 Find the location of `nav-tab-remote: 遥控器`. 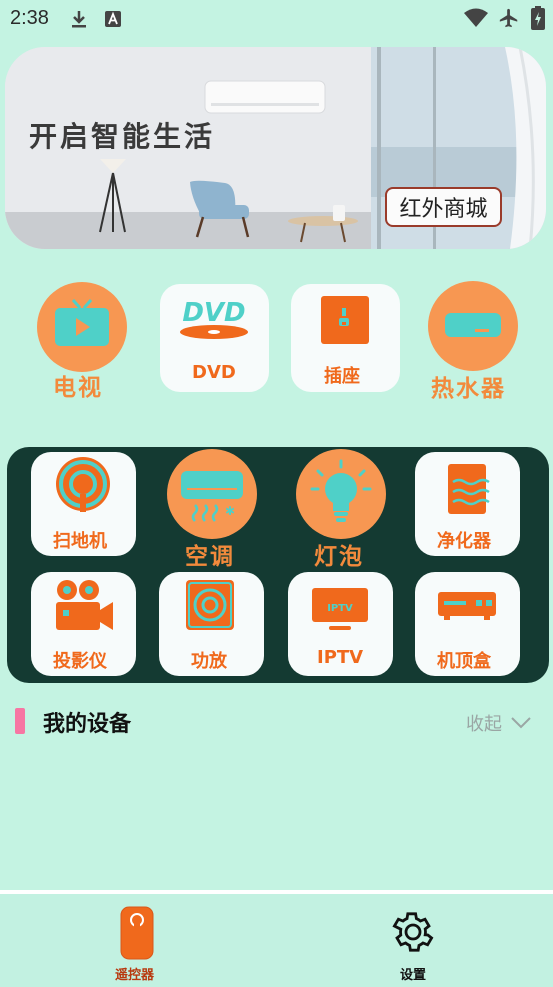

nav-tab-remote: 遥控器 is located at coordinates (137, 942).